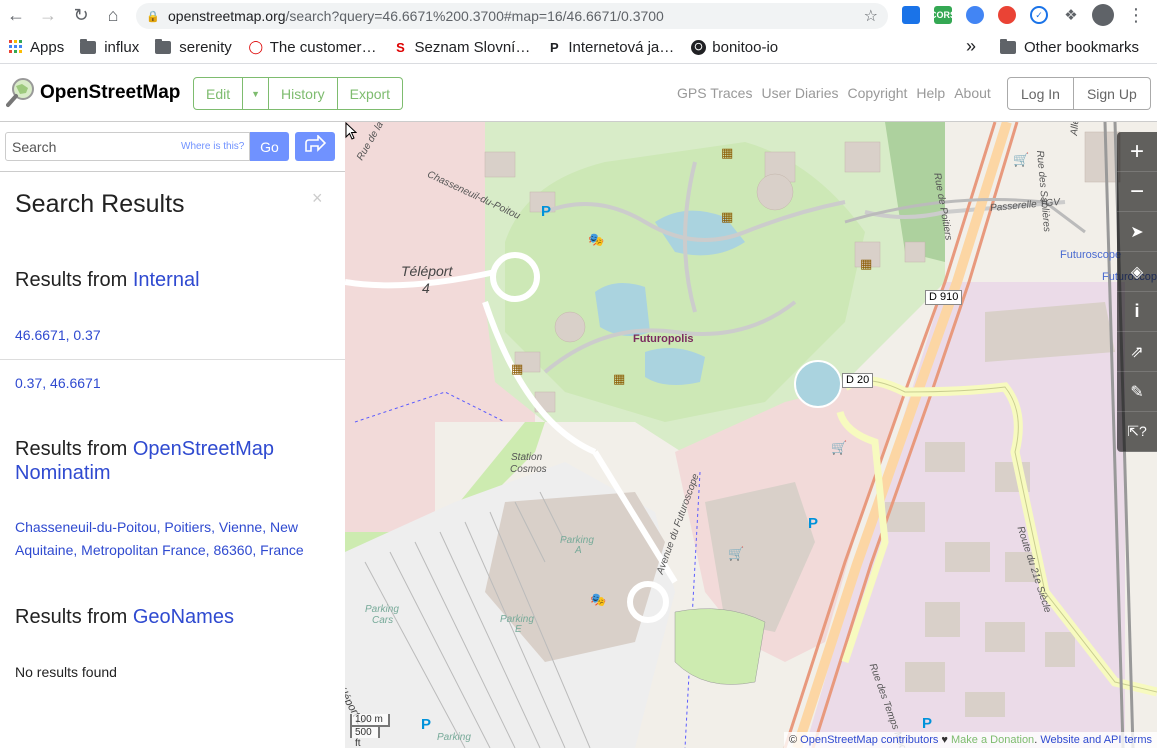 The height and width of the screenshot is (748, 1157). Describe the element at coordinates (58, 383) in the screenshot. I see `internal-result-2: 0.37, 46.6671` at that location.